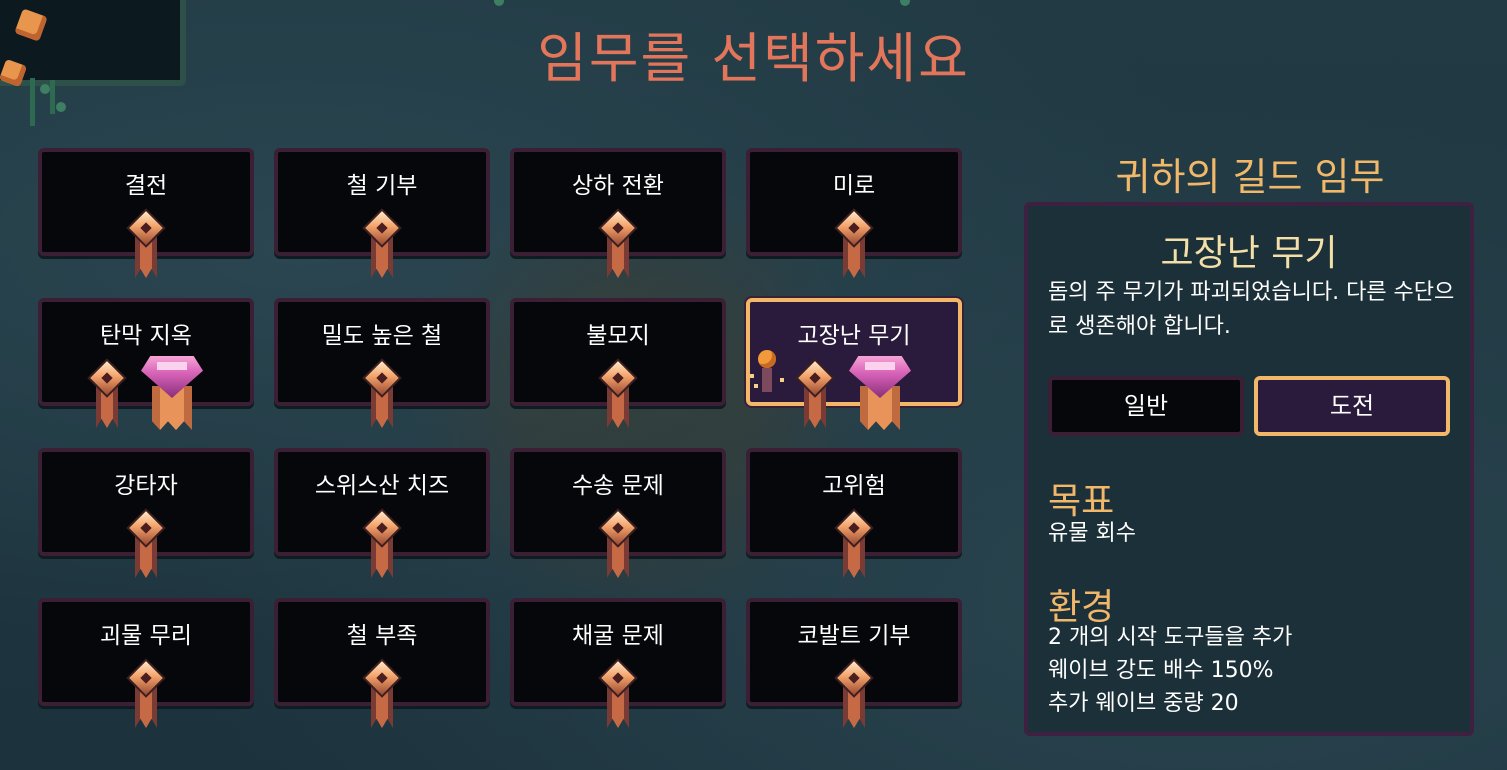 The width and height of the screenshot is (1507, 770). I want to click on mission-card: 고위험, so click(854, 513).